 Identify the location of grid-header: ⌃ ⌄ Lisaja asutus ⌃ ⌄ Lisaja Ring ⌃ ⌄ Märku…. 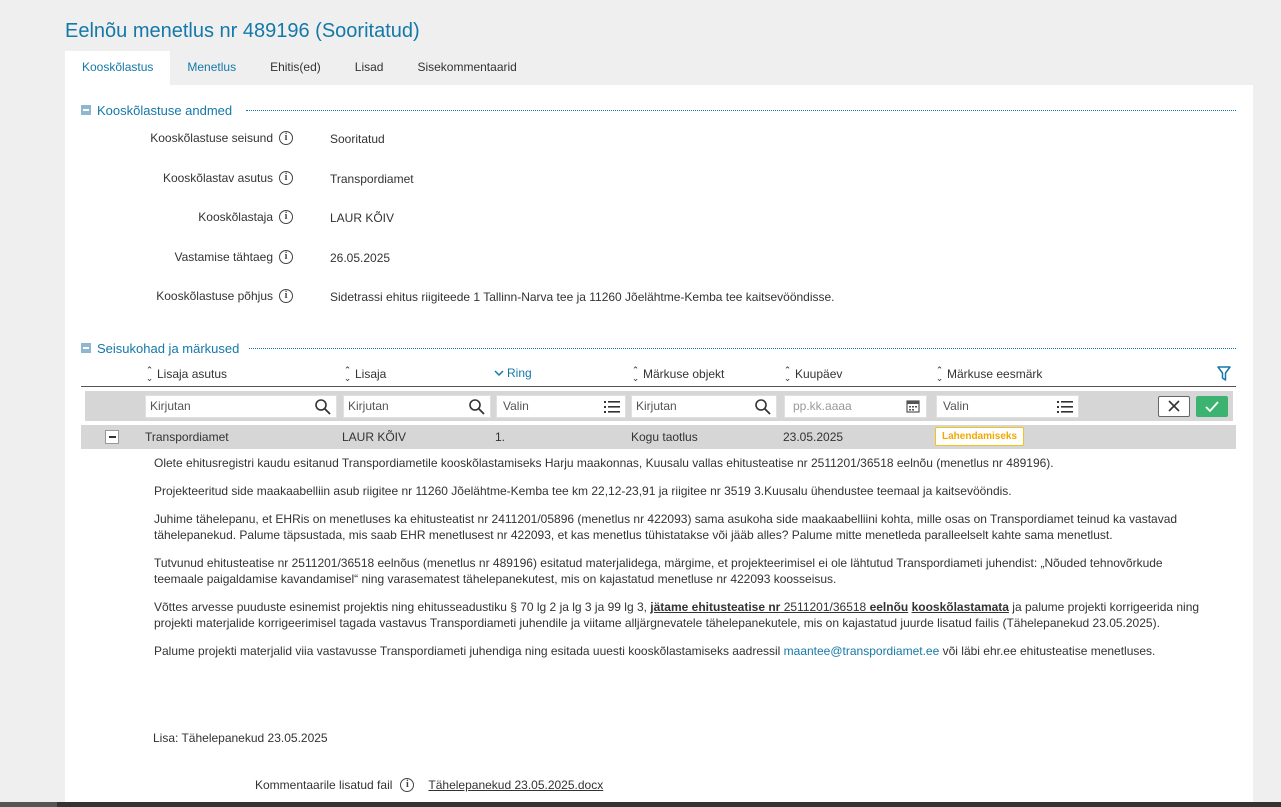
(658, 375).